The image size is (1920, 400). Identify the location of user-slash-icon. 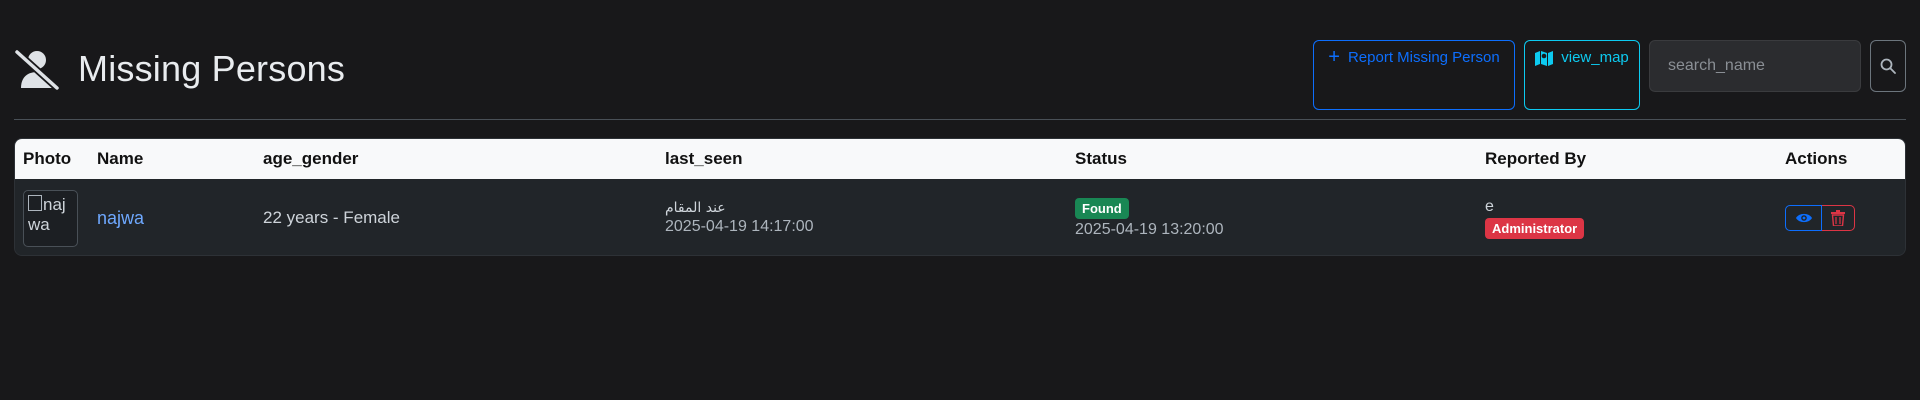
(37, 69).